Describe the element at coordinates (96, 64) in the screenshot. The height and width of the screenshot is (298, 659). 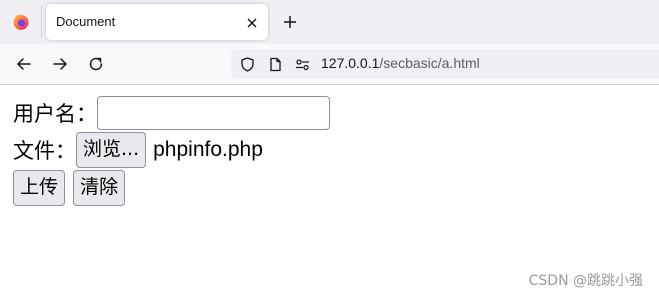
I see `reload-icon` at that location.